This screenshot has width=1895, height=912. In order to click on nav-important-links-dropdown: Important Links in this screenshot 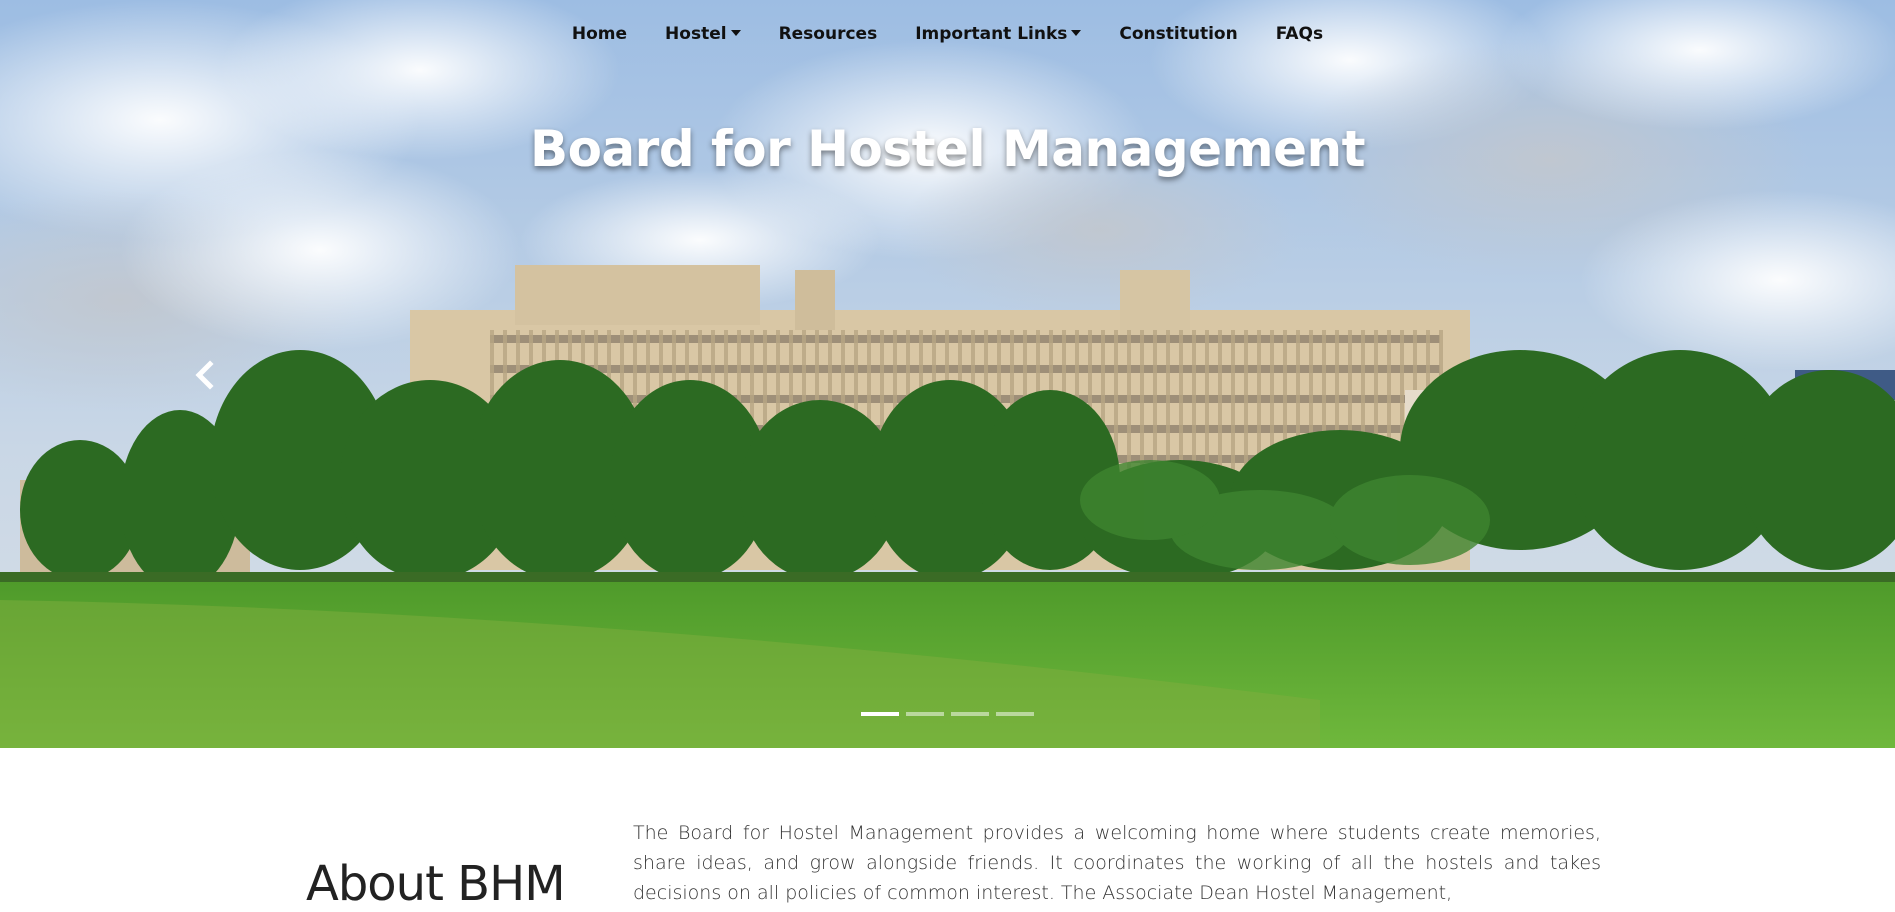, I will do `click(998, 34)`.